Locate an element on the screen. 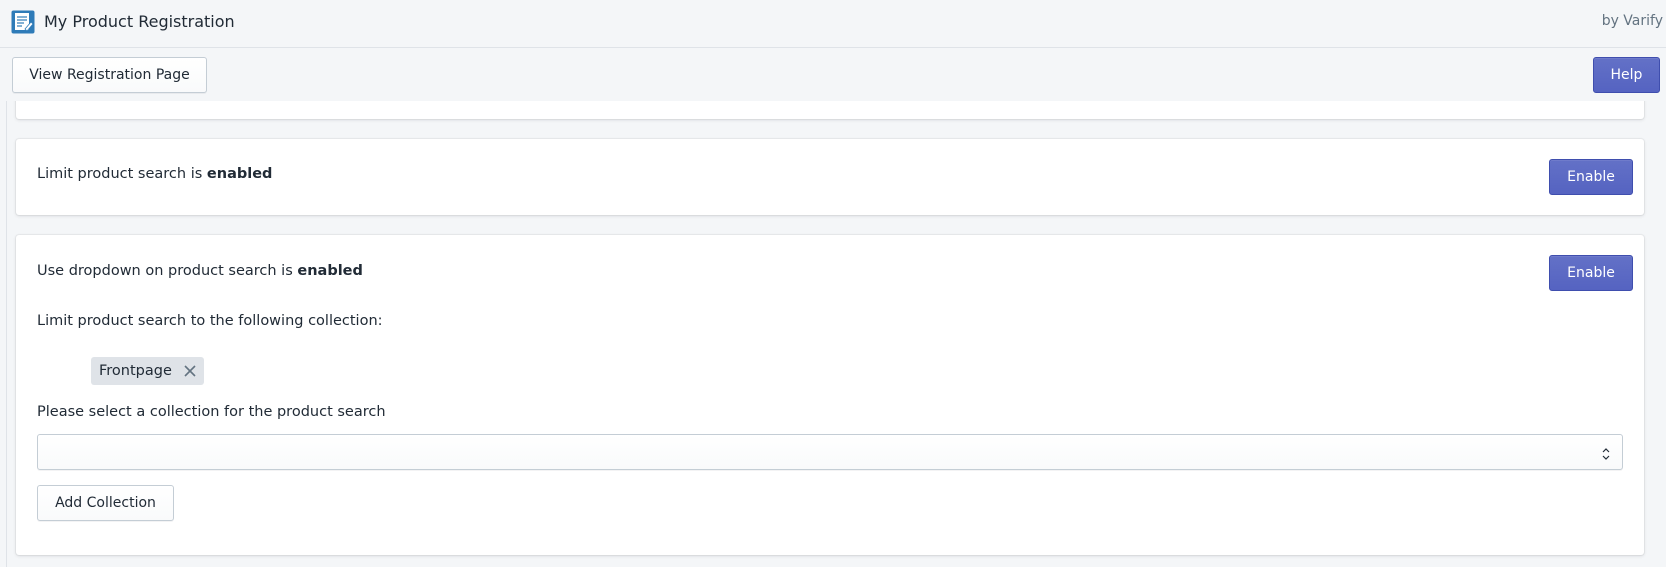 This screenshot has height=567, width=1666. limit-search-status-prefix: Limit product search is is located at coordinates (122, 174).